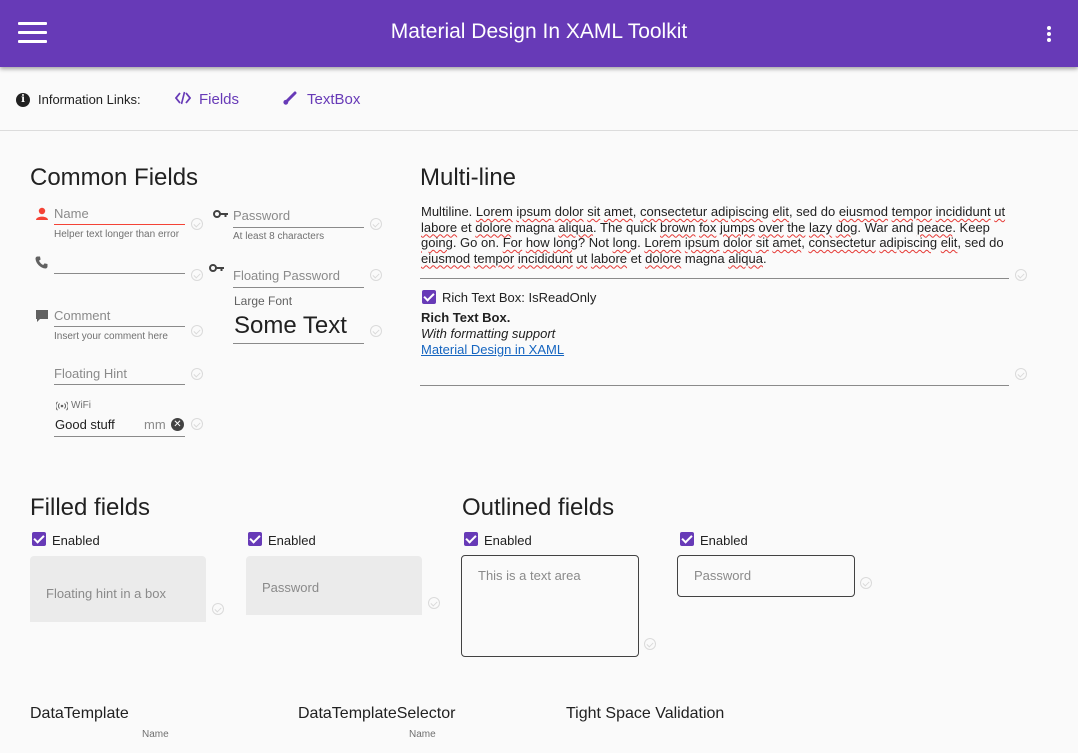  Describe the element at coordinates (866, 583) in the screenshot. I see `outlined-password-validation-icon` at that location.